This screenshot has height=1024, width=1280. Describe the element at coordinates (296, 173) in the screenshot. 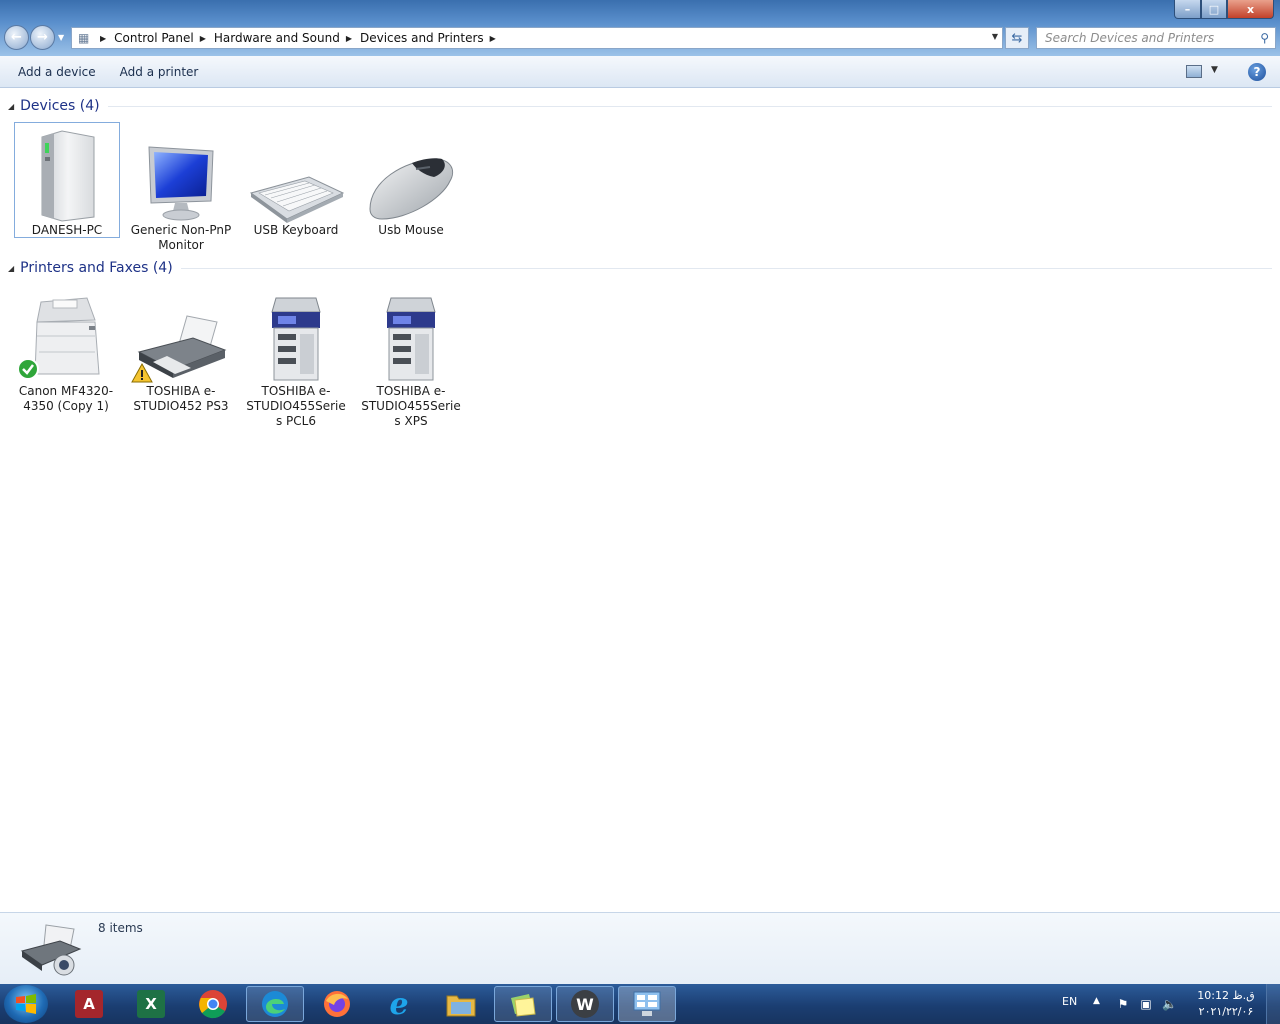

I see `keyboard-icon` at that location.